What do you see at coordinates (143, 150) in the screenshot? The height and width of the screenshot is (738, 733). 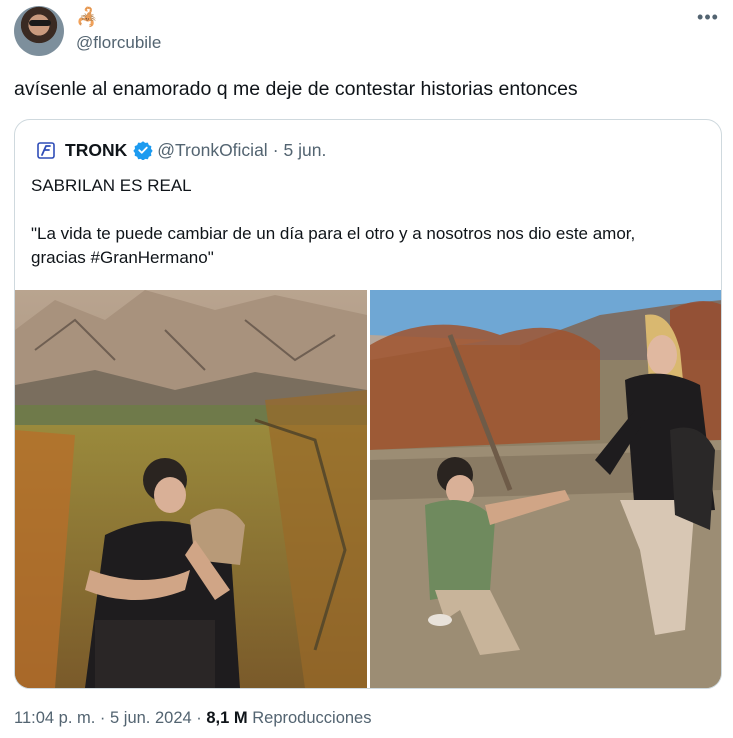 I see `verified-badge-icon` at bounding box center [143, 150].